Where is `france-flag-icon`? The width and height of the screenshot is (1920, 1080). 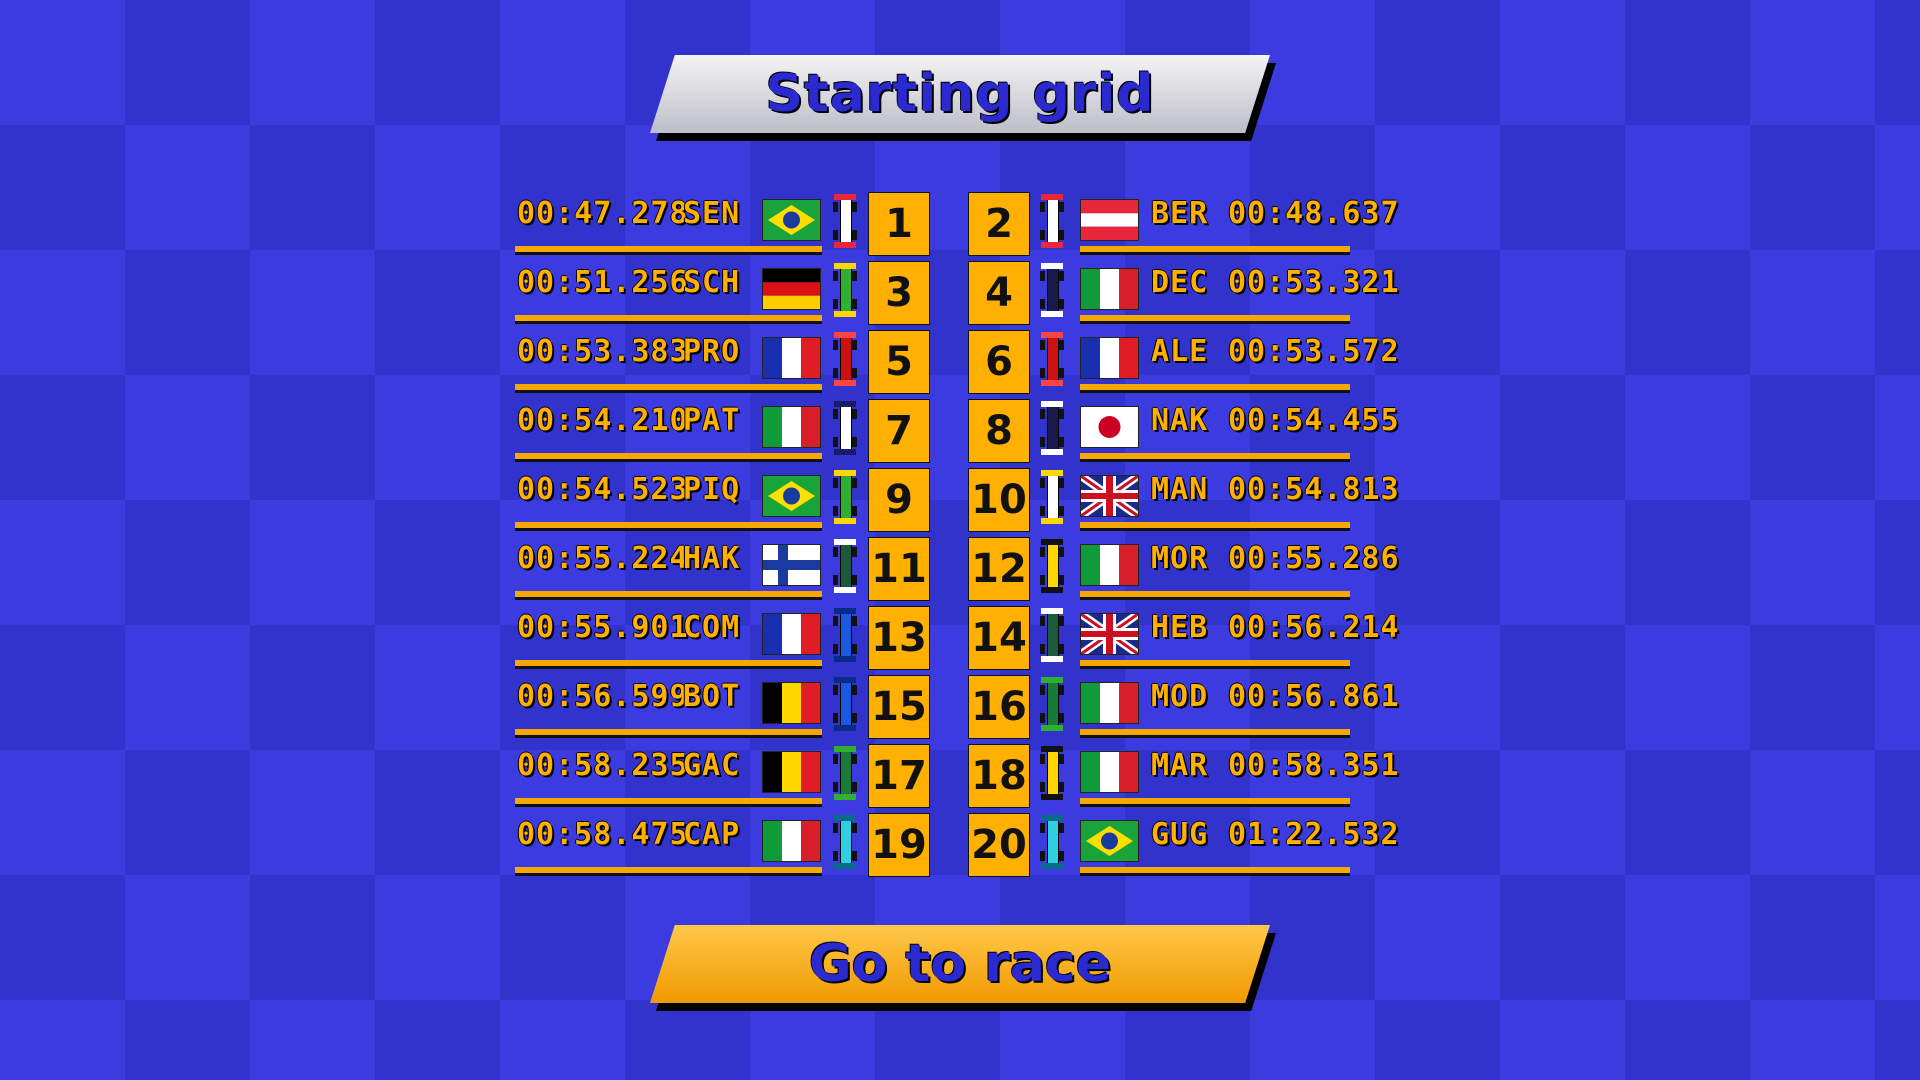 france-flag-icon is located at coordinates (1109, 358).